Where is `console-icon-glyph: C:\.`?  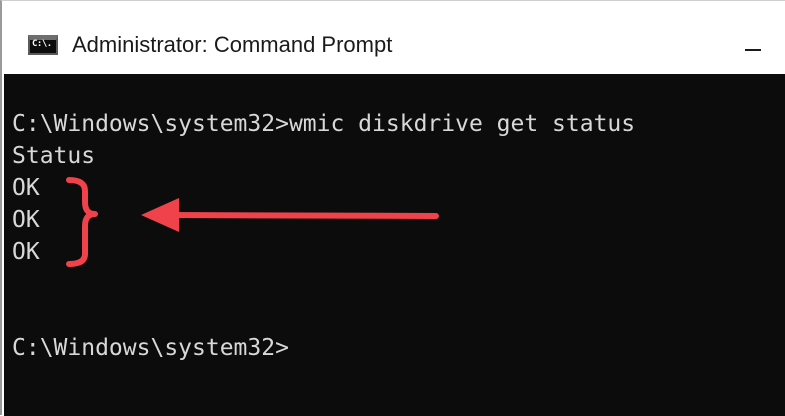
console-icon-glyph: C:\. is located at coordinates (42, 44).